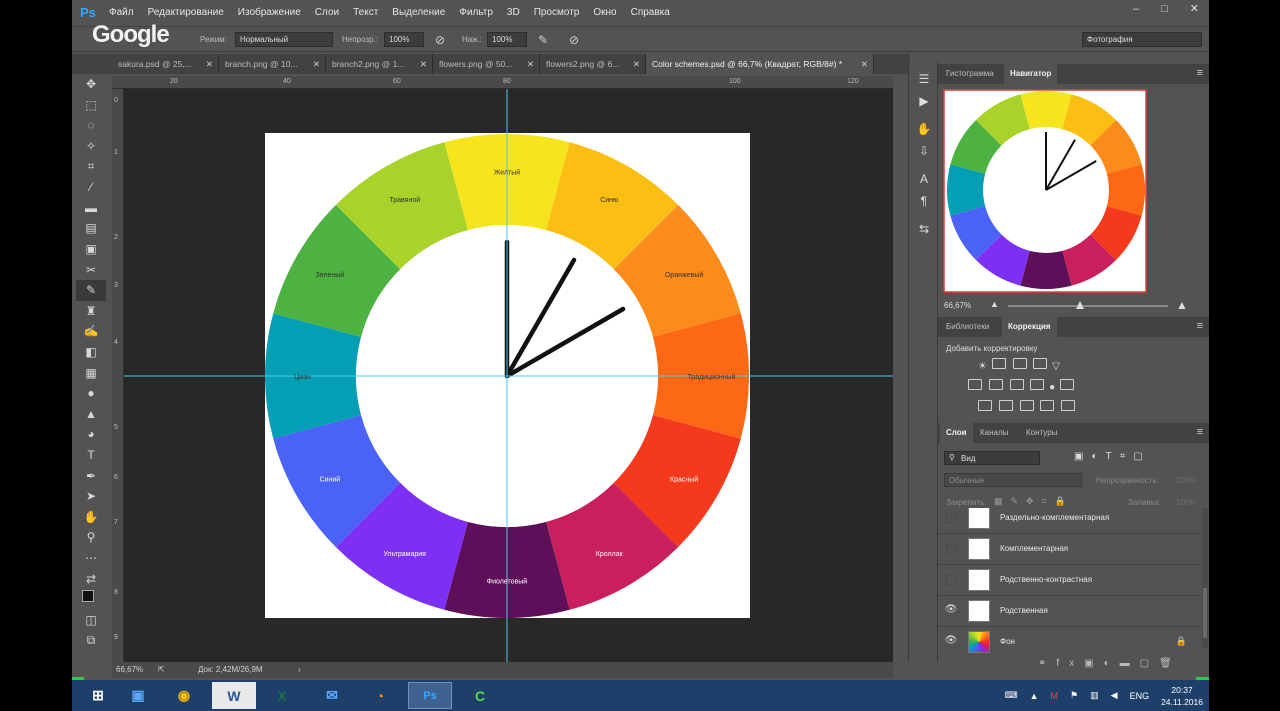 This screenshot has width=1280, height=711. I want to click on levels-icon, so click(998, 363).